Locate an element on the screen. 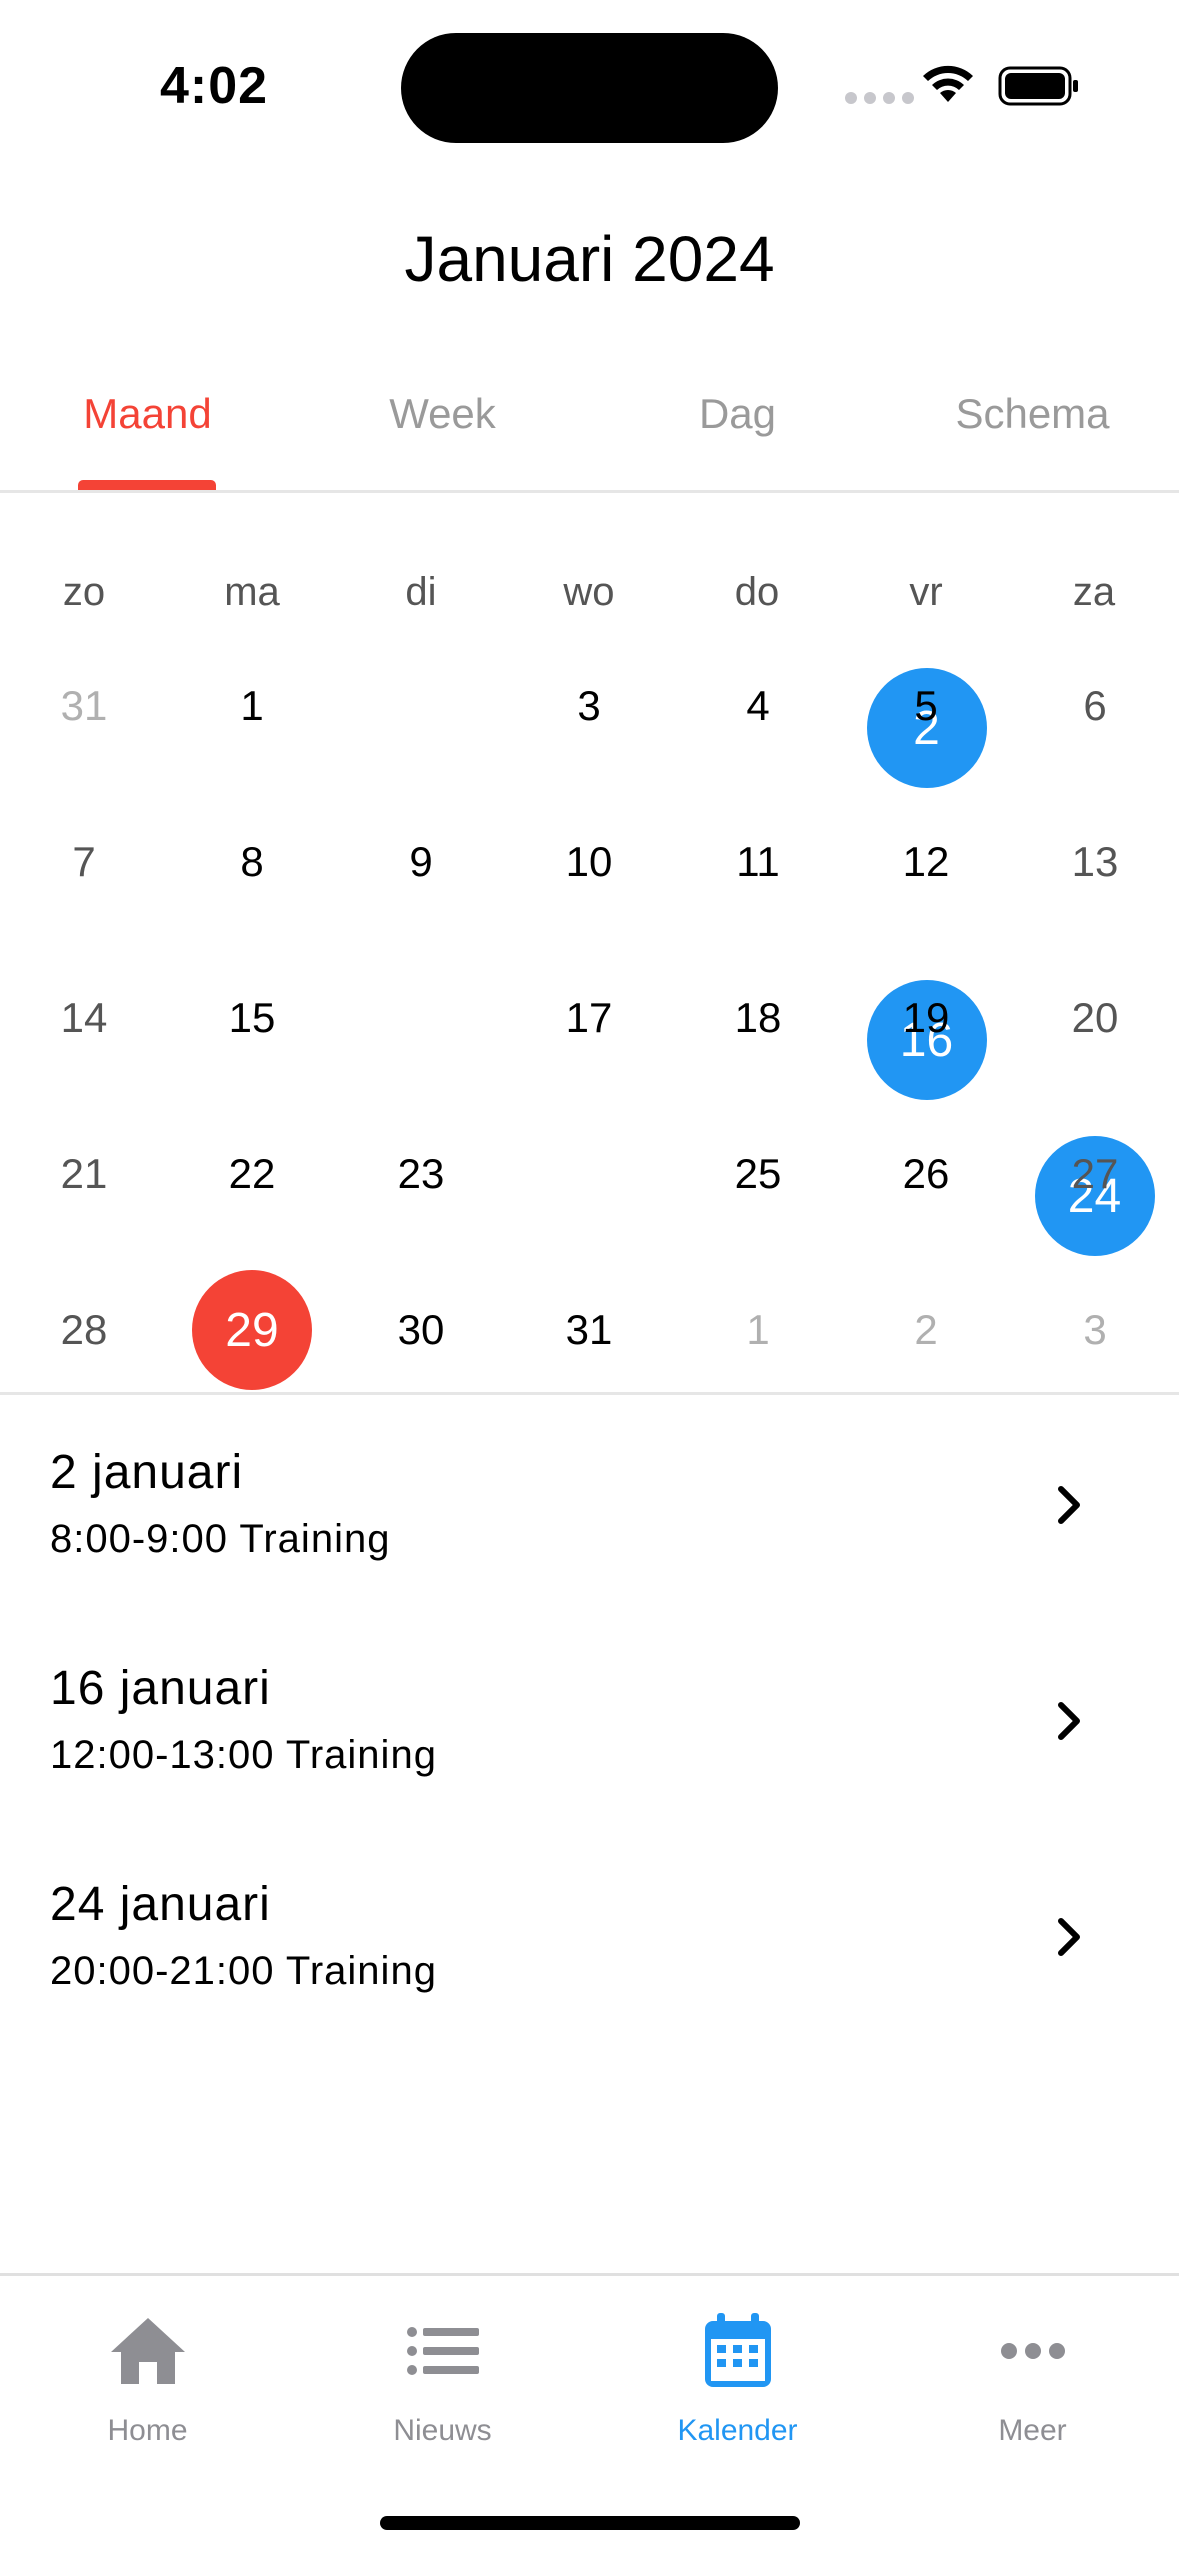  active-tab-indicator is located at coordinates (147, 485).